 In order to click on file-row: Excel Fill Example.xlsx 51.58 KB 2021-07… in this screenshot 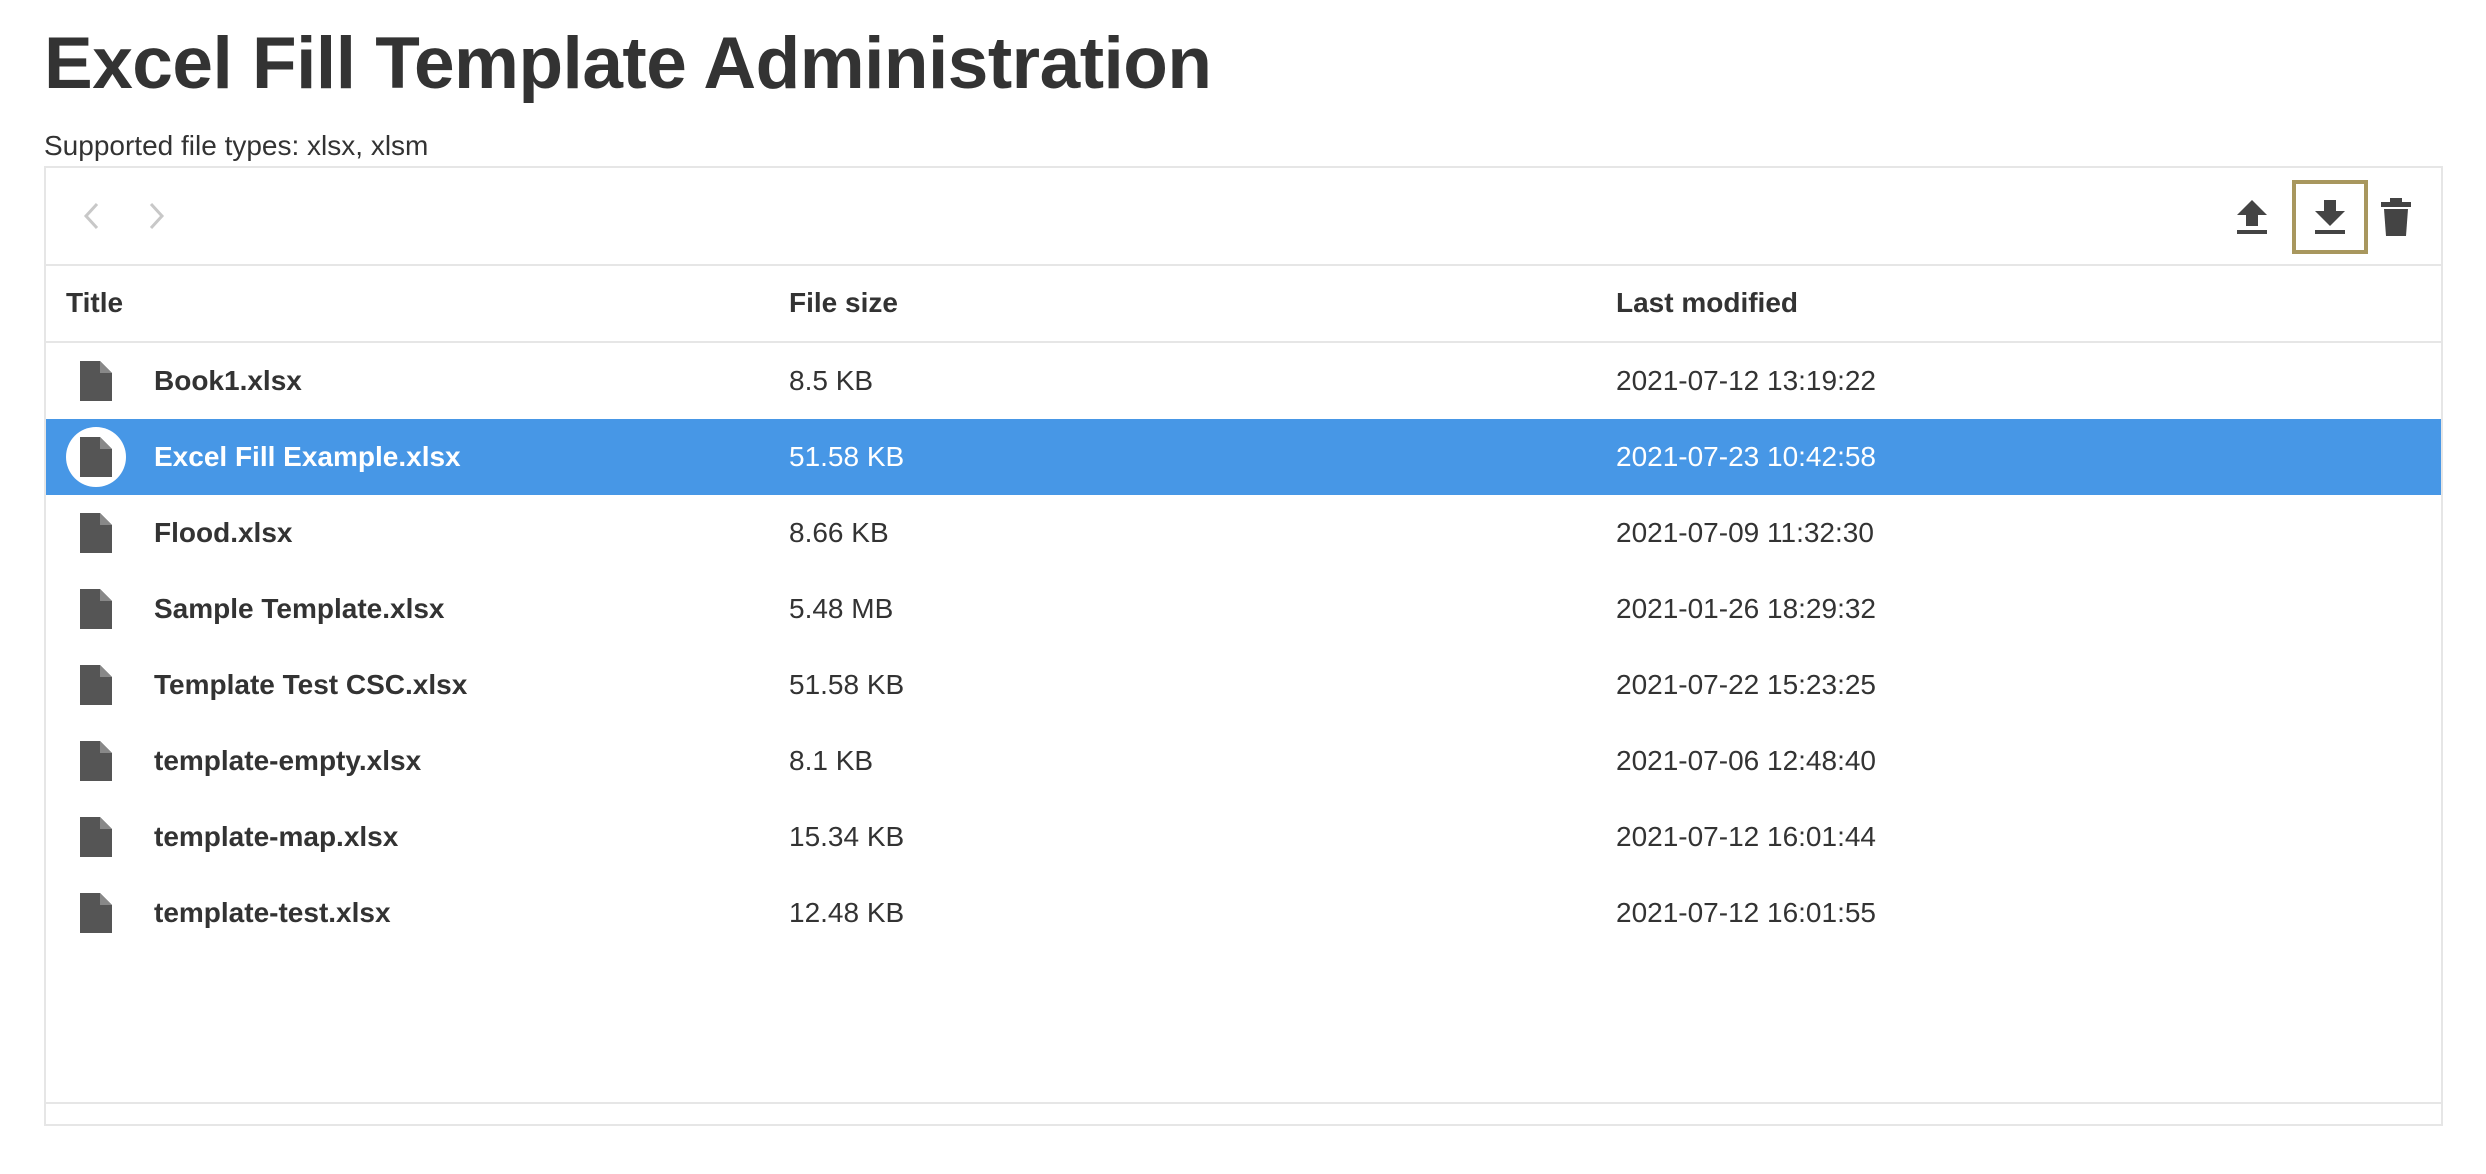, I will do `click(1243, 457)`.